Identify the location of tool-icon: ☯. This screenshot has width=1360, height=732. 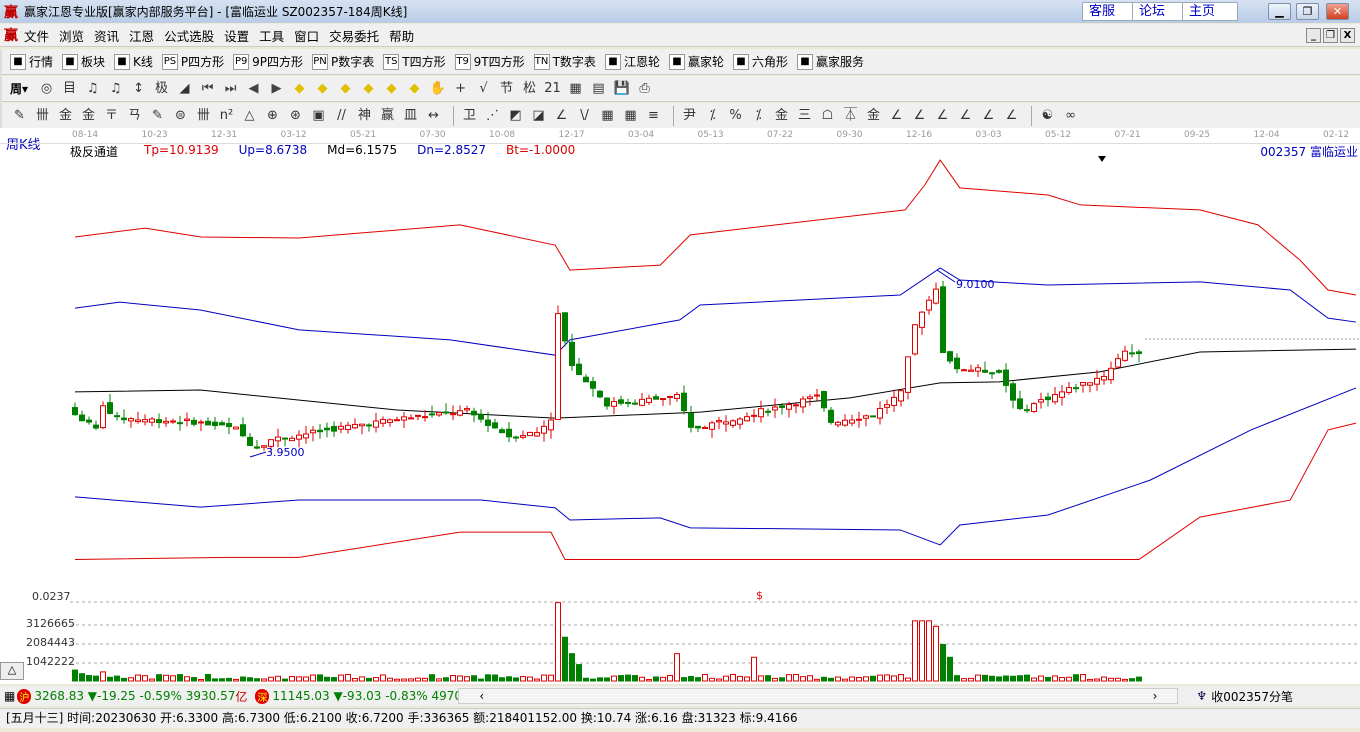
(1047, 116).